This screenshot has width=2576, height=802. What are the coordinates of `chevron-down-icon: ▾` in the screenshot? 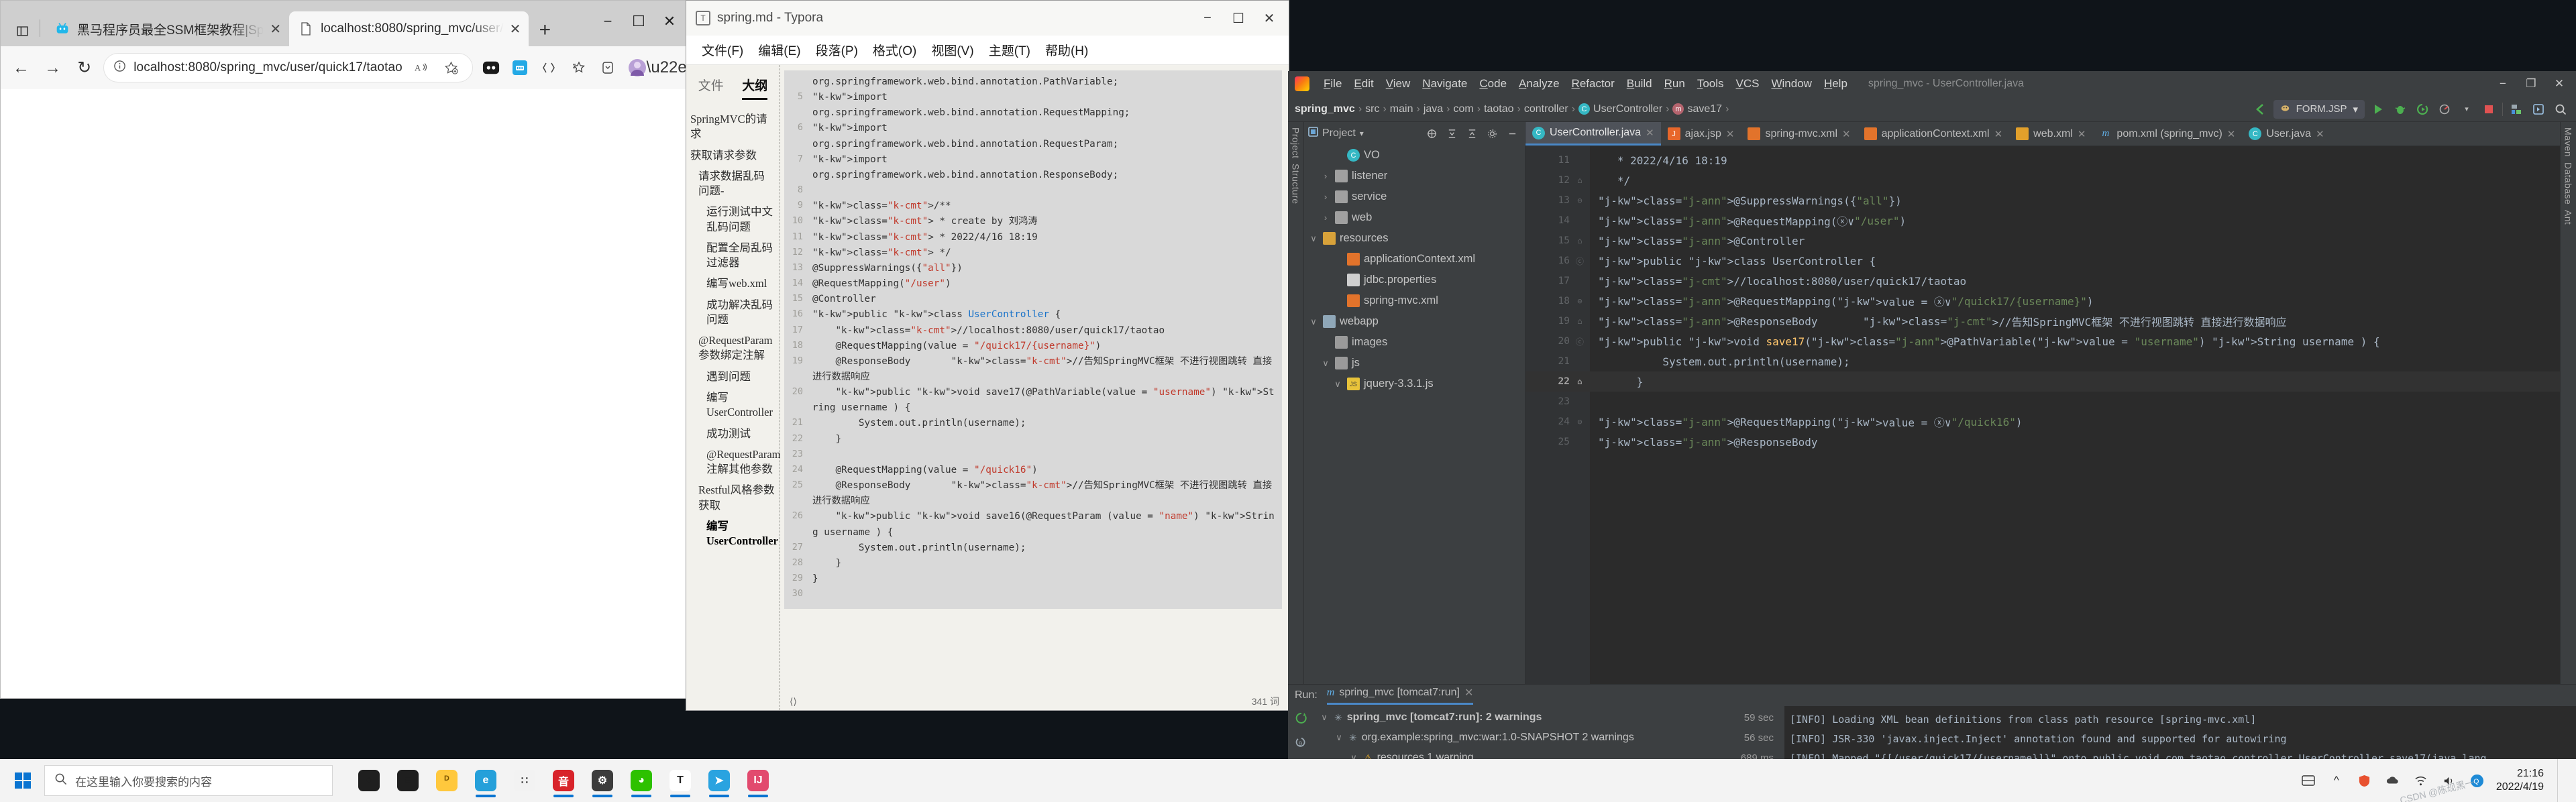 It's located at (2466, 109).